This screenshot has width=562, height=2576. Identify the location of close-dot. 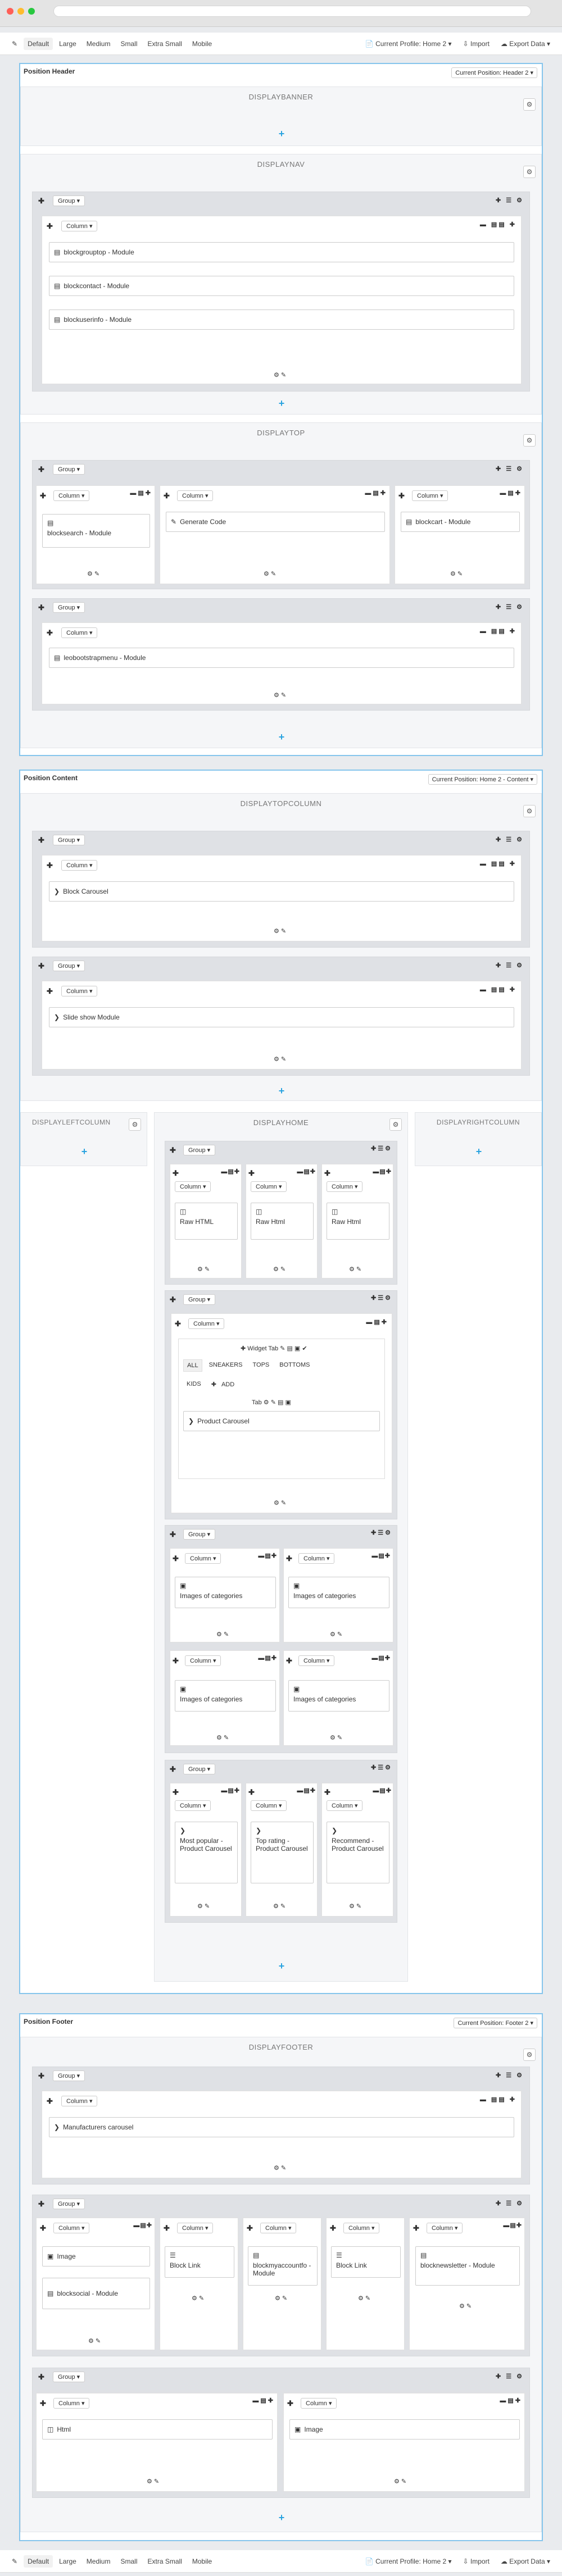
(10, 11).